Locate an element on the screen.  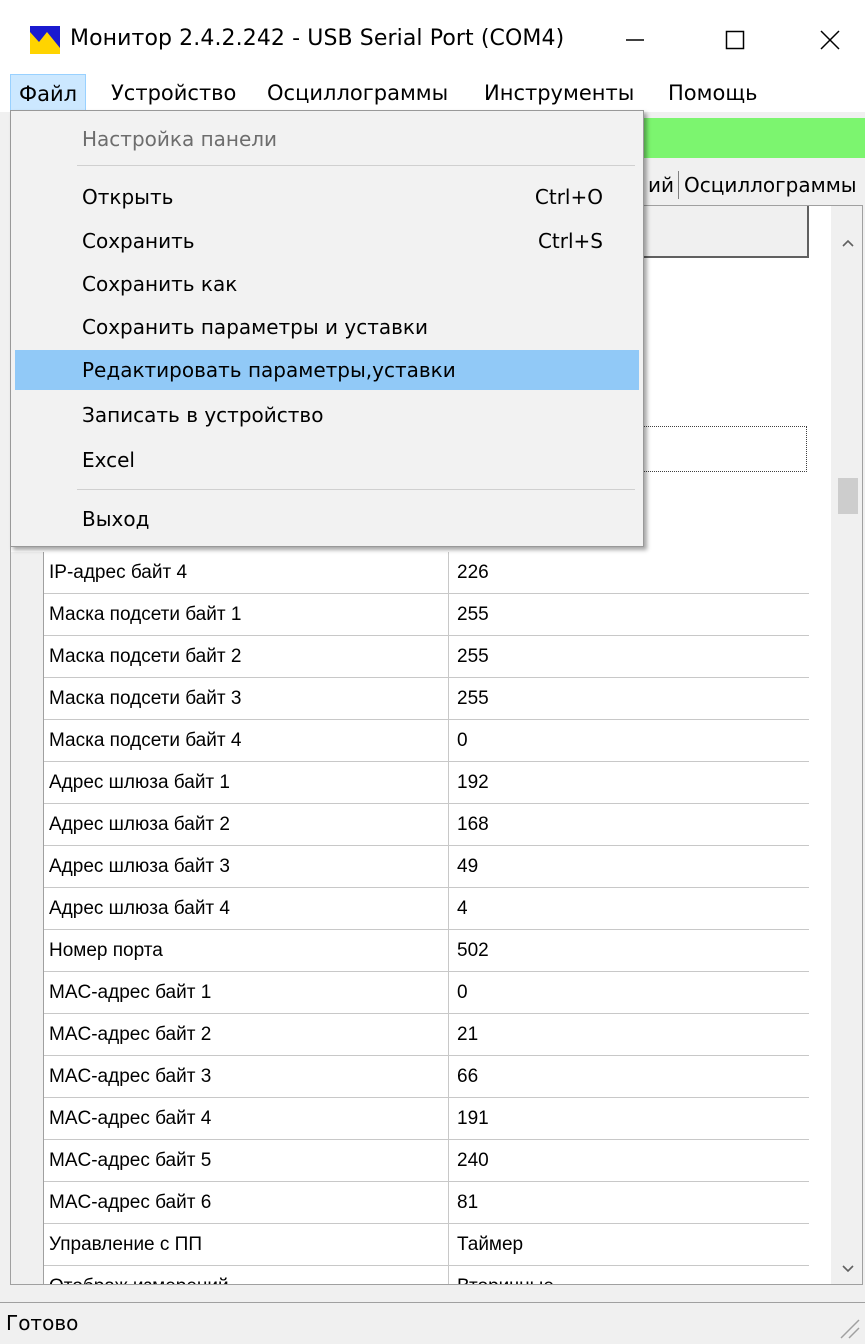
menu-item-panel-settings: Настройка панели is located at coordinates (327, 139).